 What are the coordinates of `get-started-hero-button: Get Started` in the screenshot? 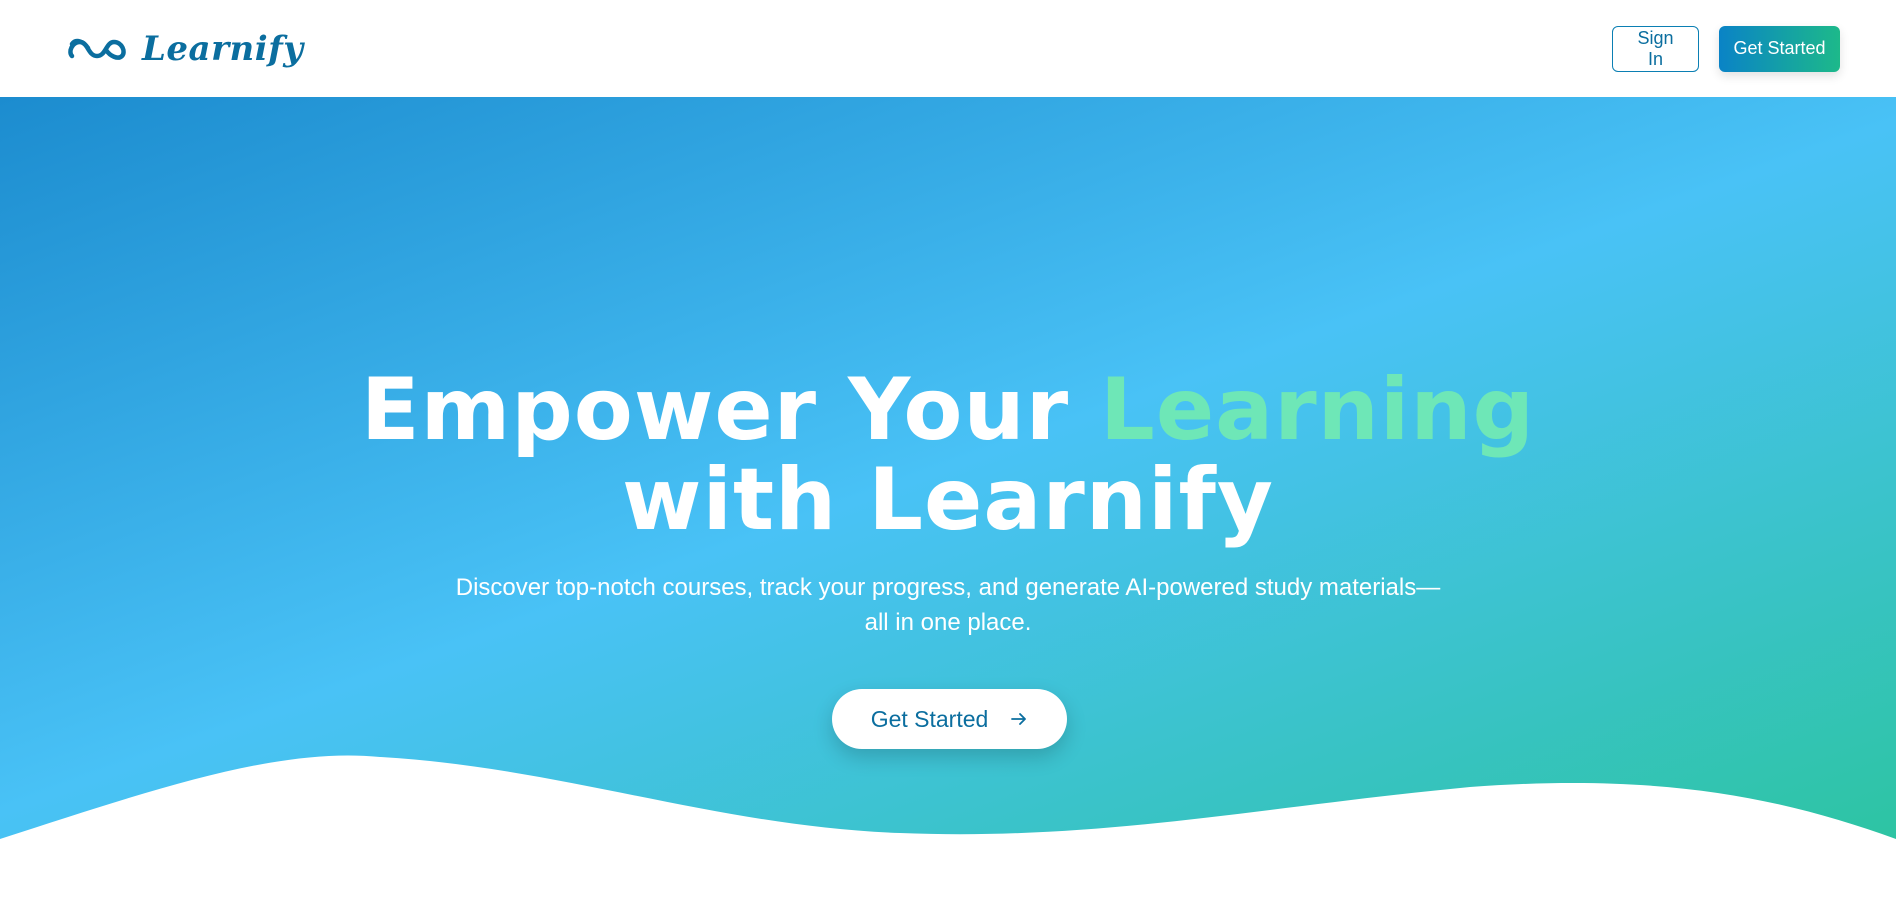 It's located at (949, 719).